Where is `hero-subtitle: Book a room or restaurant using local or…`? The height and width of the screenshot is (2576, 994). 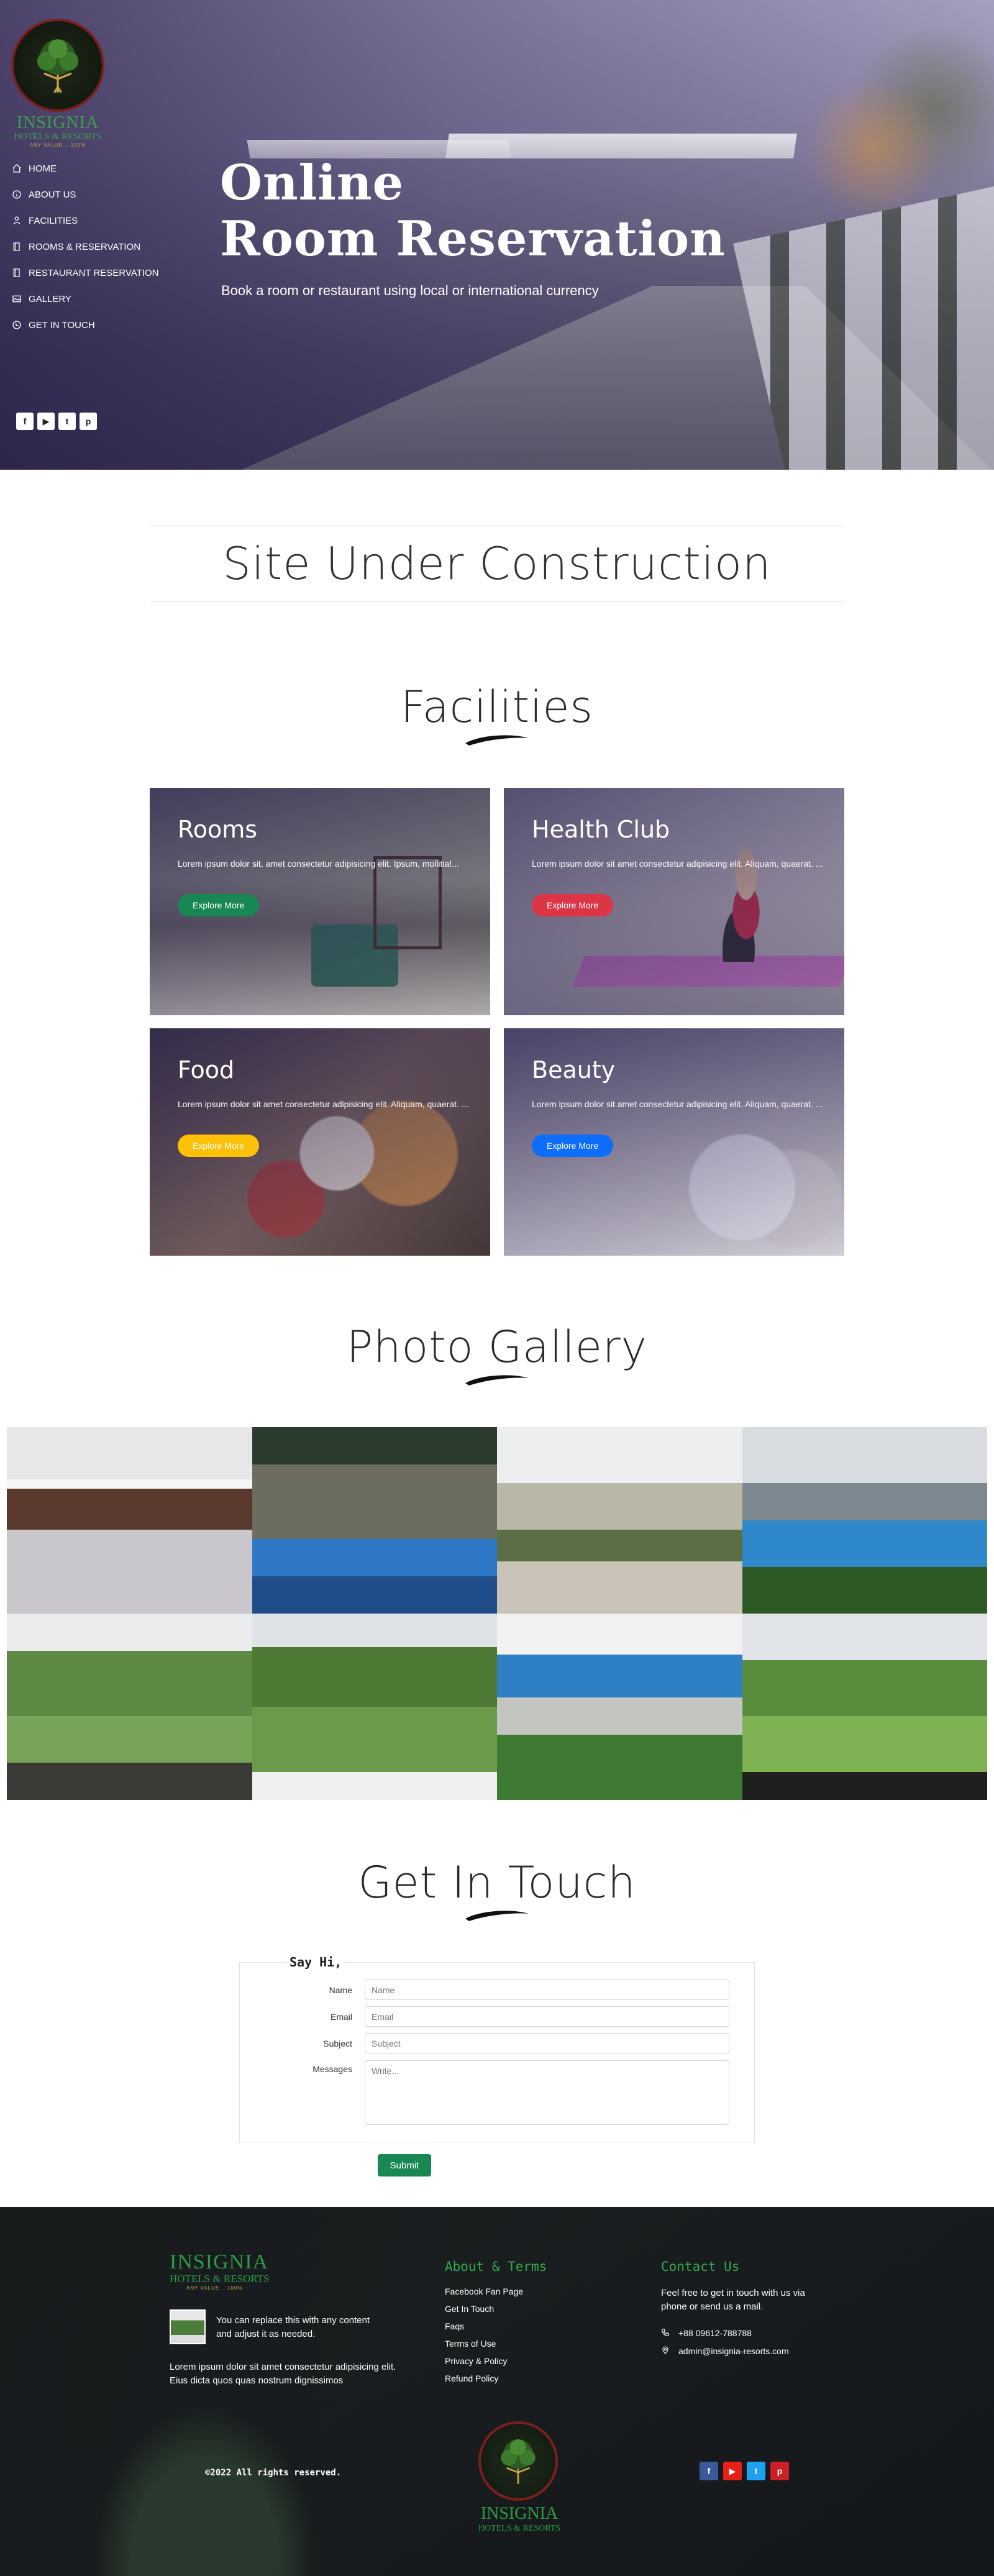 hero-subtitle: Book a room or restaurant using local or… is located at coordinates (410, 290).